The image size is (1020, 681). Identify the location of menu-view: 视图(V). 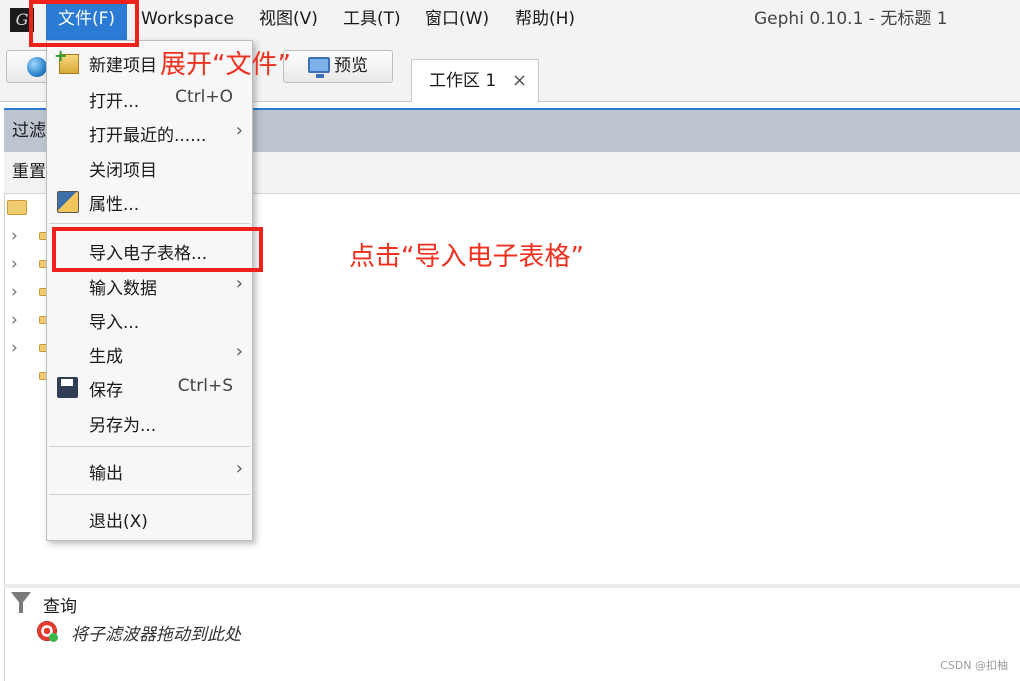
(288, 20).